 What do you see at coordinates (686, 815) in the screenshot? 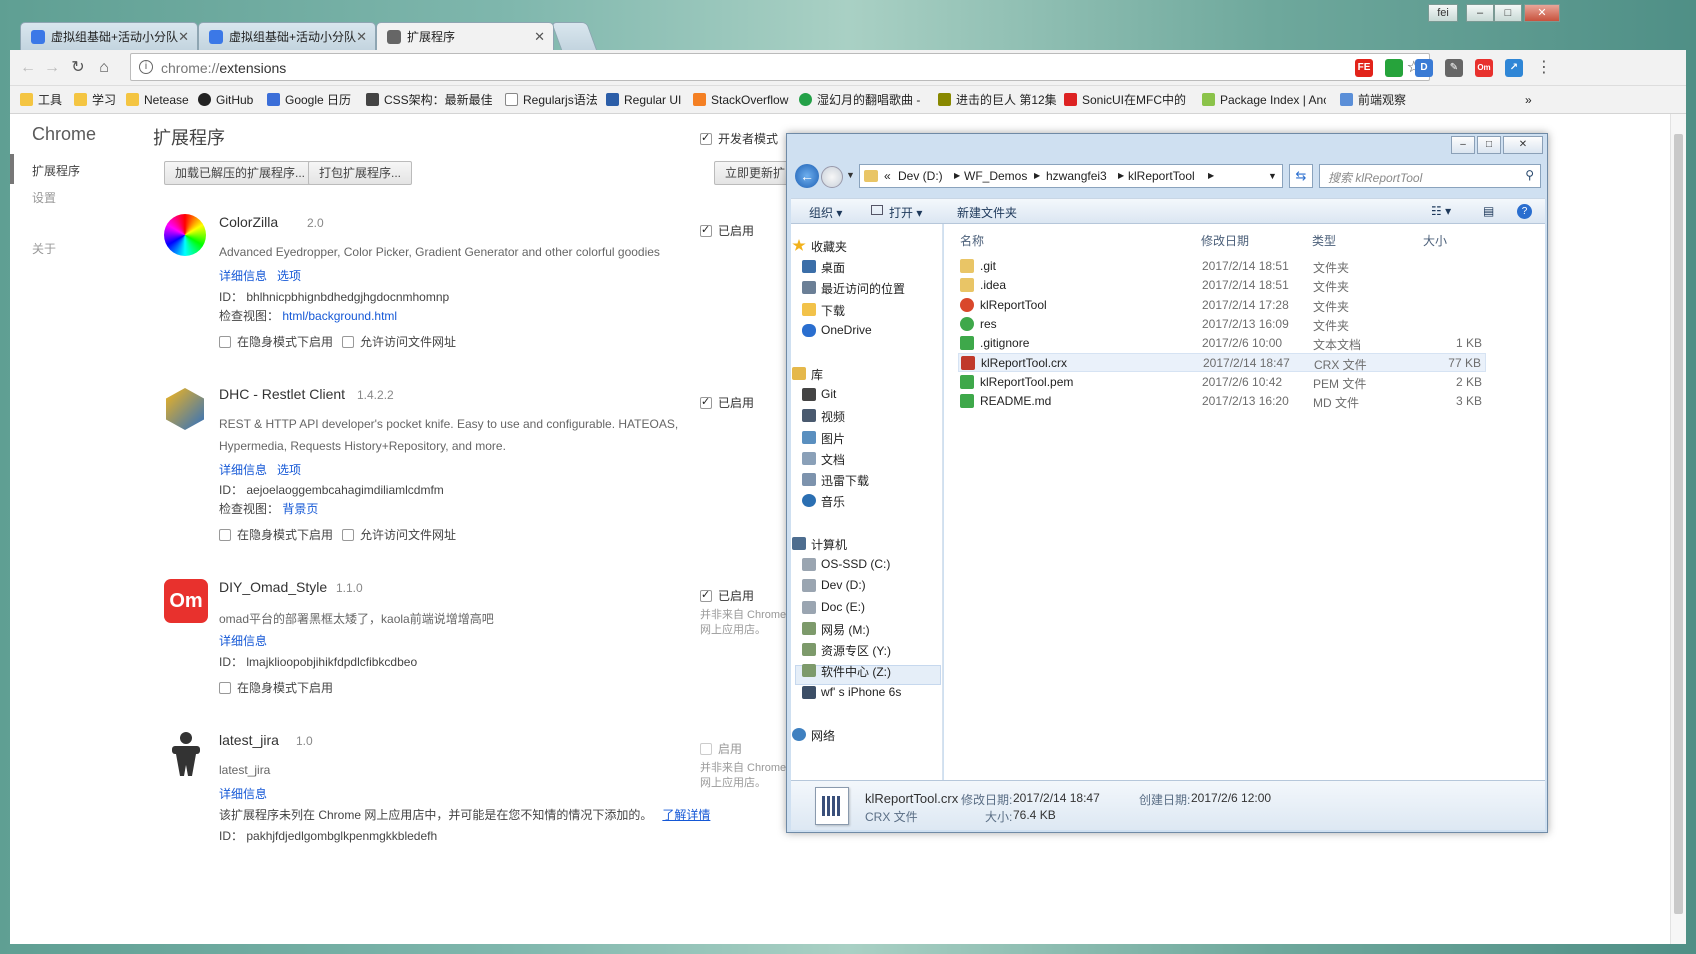
I see `learn-more-link: 了解详情` at bounding box center [686, 815].